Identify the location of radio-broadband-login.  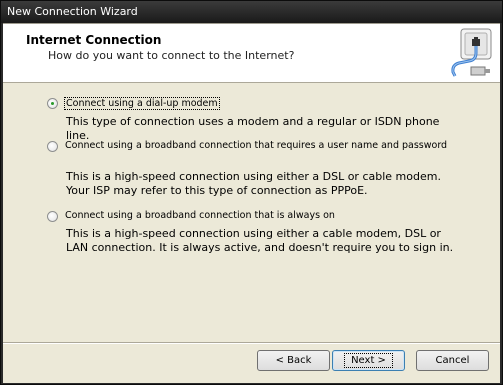
(52, 146).